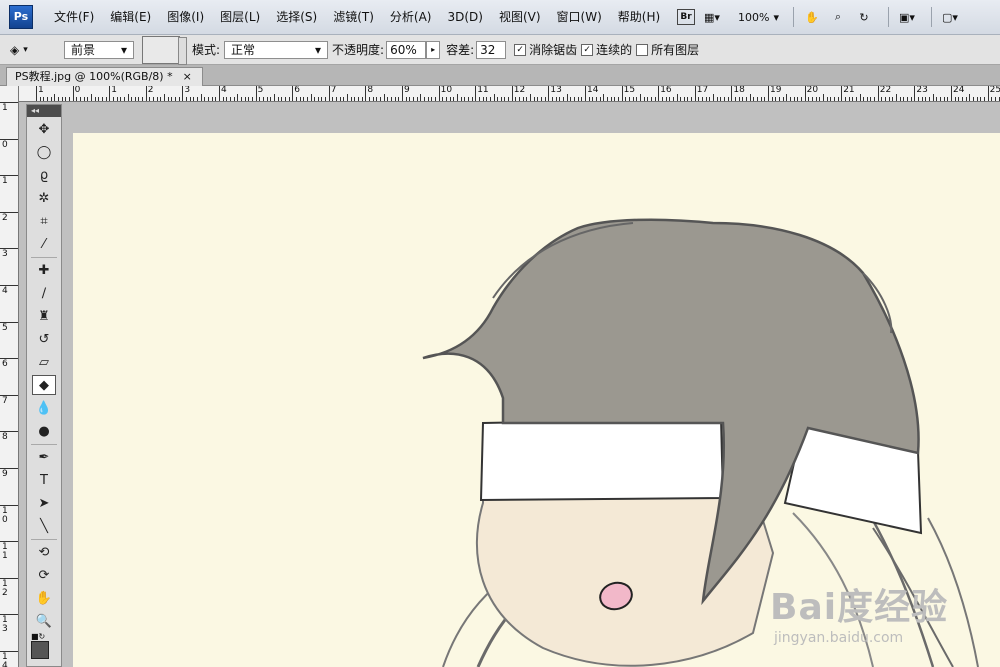 The height and width of the screenshot is (667, 1000). What do you see at coordinates (44, 293) in the screenshot?
I see `brush-tool-icon: ∕` at bounding box center [44, 293].